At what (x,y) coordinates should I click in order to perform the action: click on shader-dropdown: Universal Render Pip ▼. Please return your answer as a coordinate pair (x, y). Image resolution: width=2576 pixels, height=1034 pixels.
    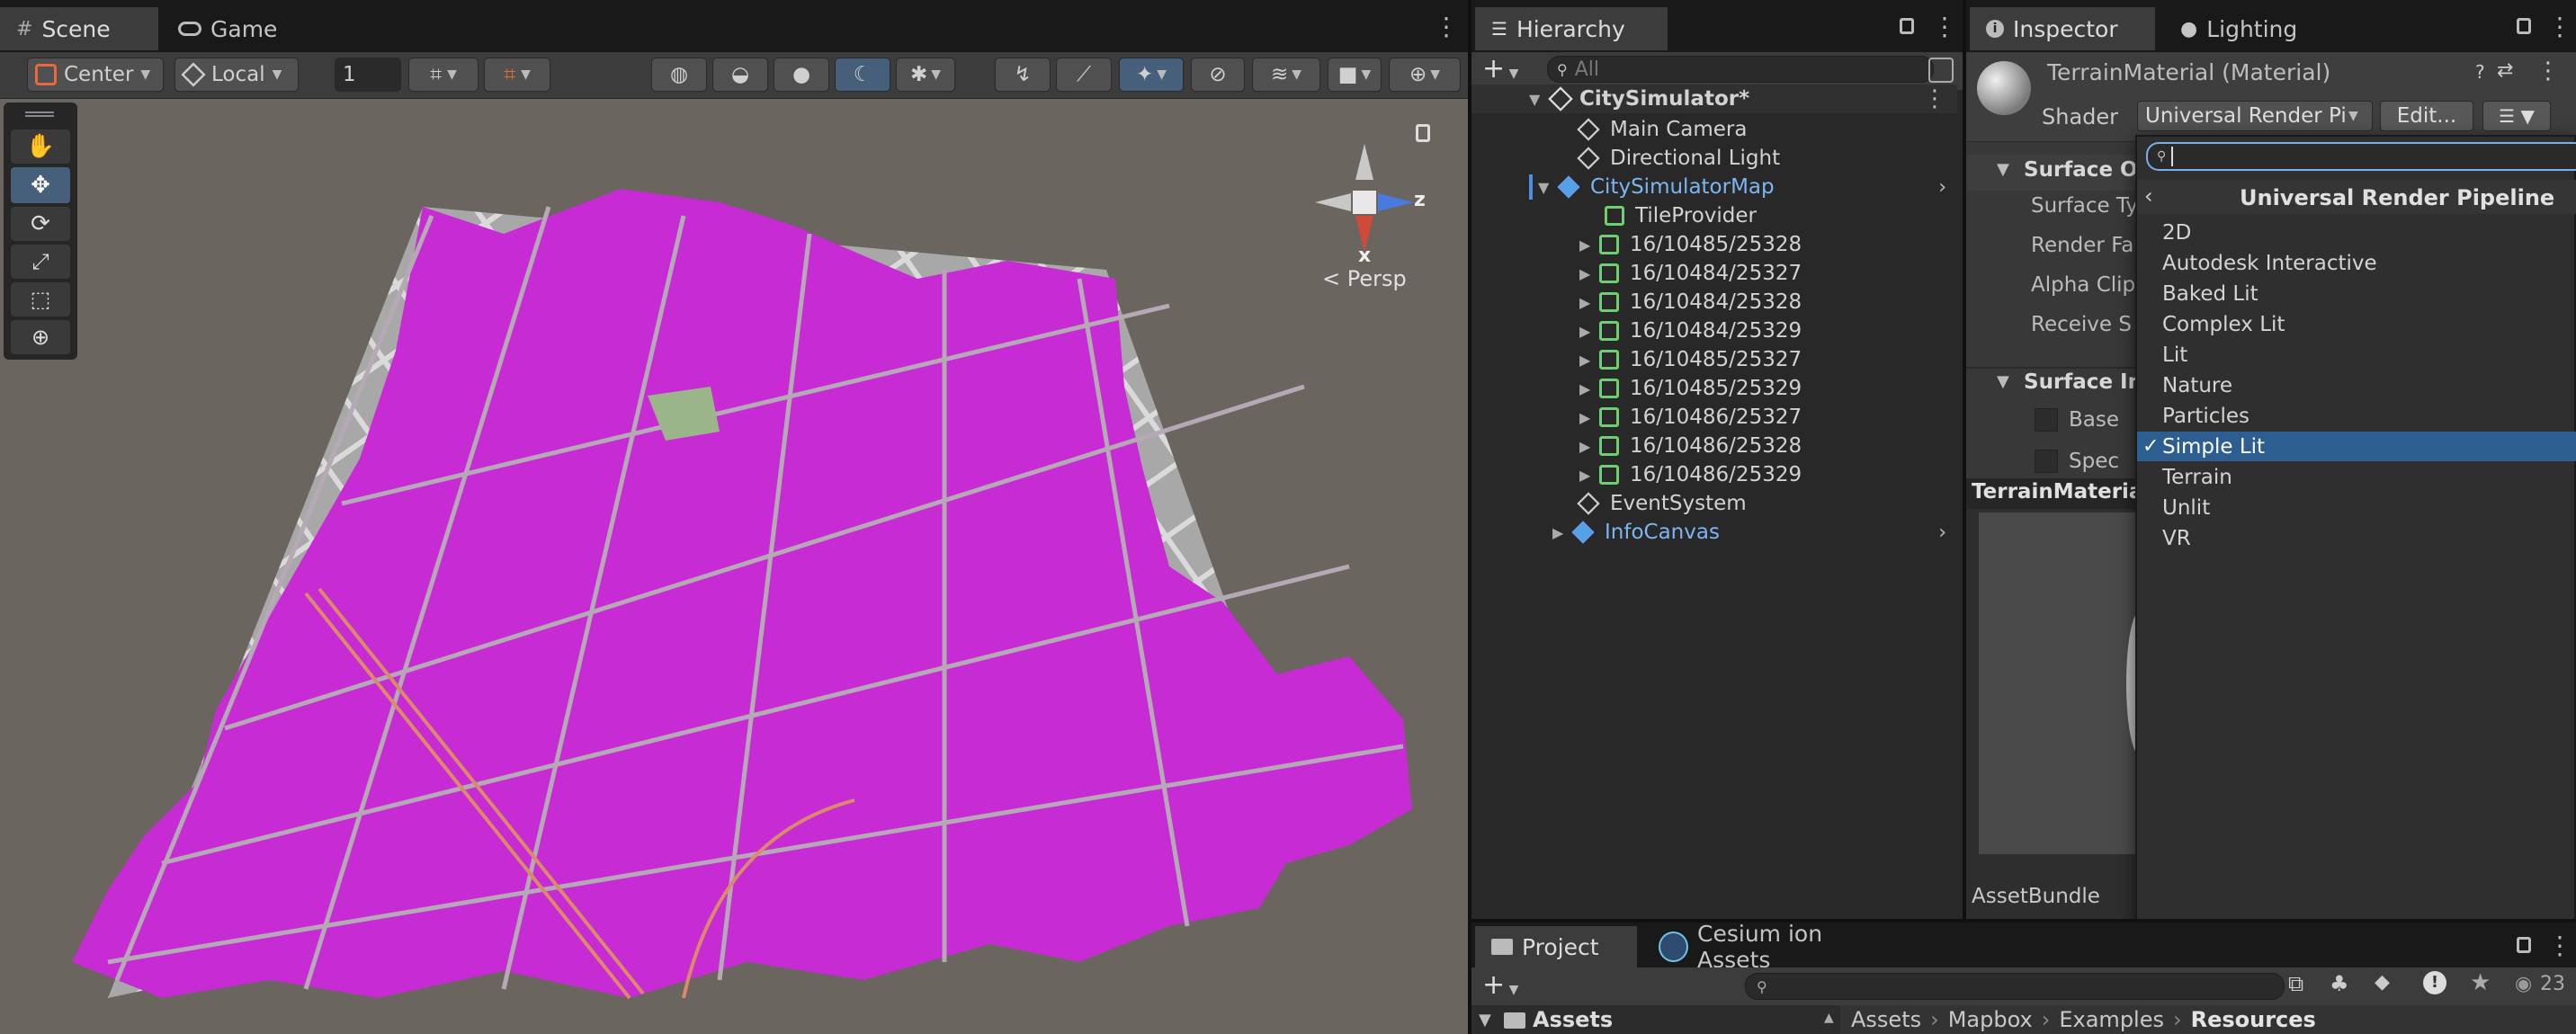
    Looking at the image, I should click on (2255, 116).